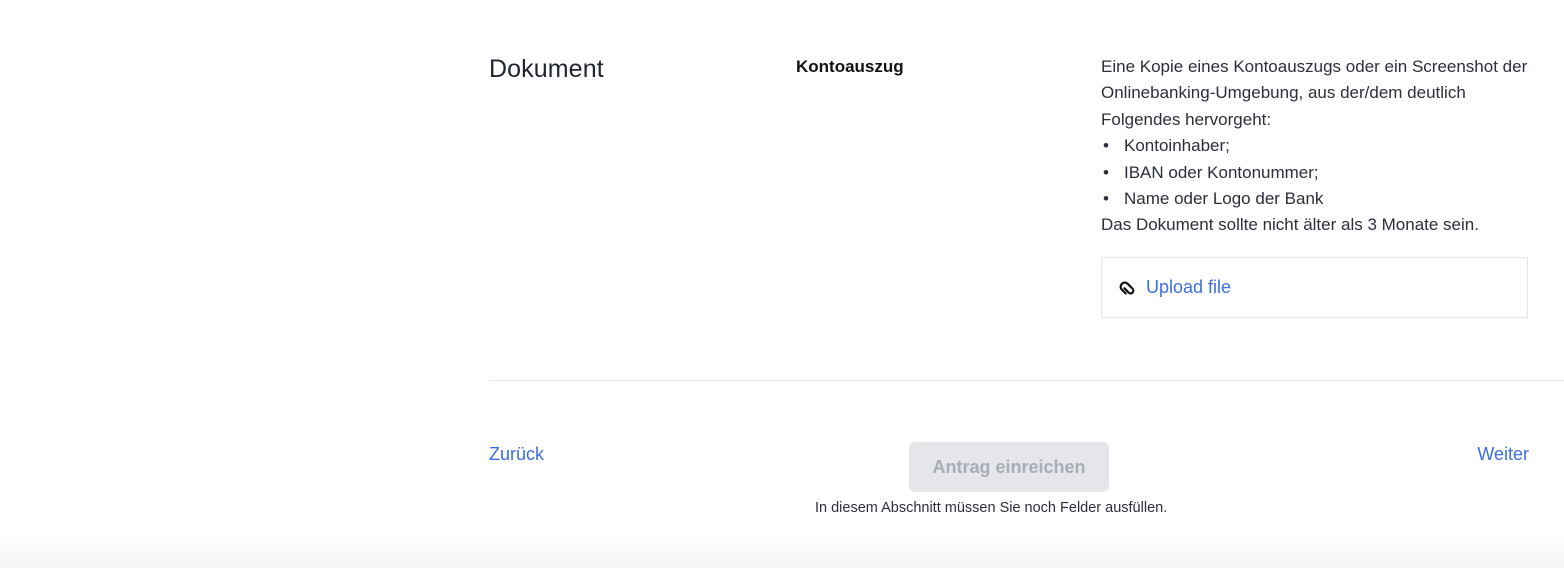 This screenshot has height=568, width=1564. I want to click on list-item-text: Name oder Logo der Bank, so click(1224, 199).